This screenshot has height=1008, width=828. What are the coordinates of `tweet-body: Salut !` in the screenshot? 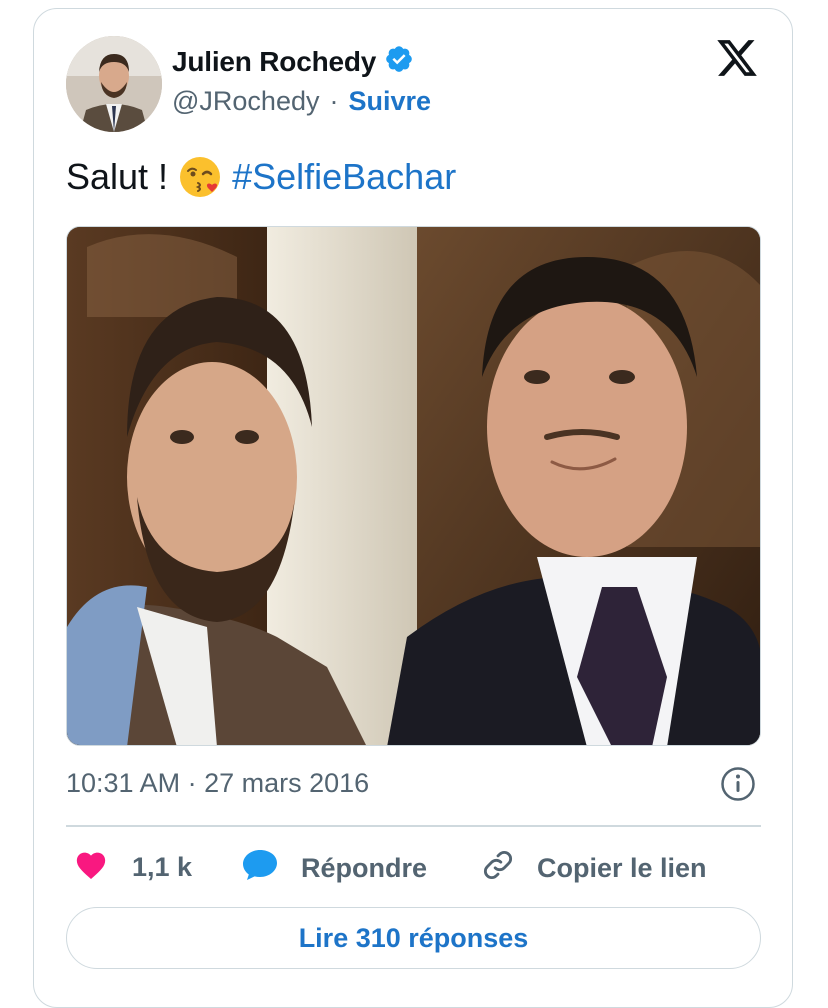 It's located at (117, 176).